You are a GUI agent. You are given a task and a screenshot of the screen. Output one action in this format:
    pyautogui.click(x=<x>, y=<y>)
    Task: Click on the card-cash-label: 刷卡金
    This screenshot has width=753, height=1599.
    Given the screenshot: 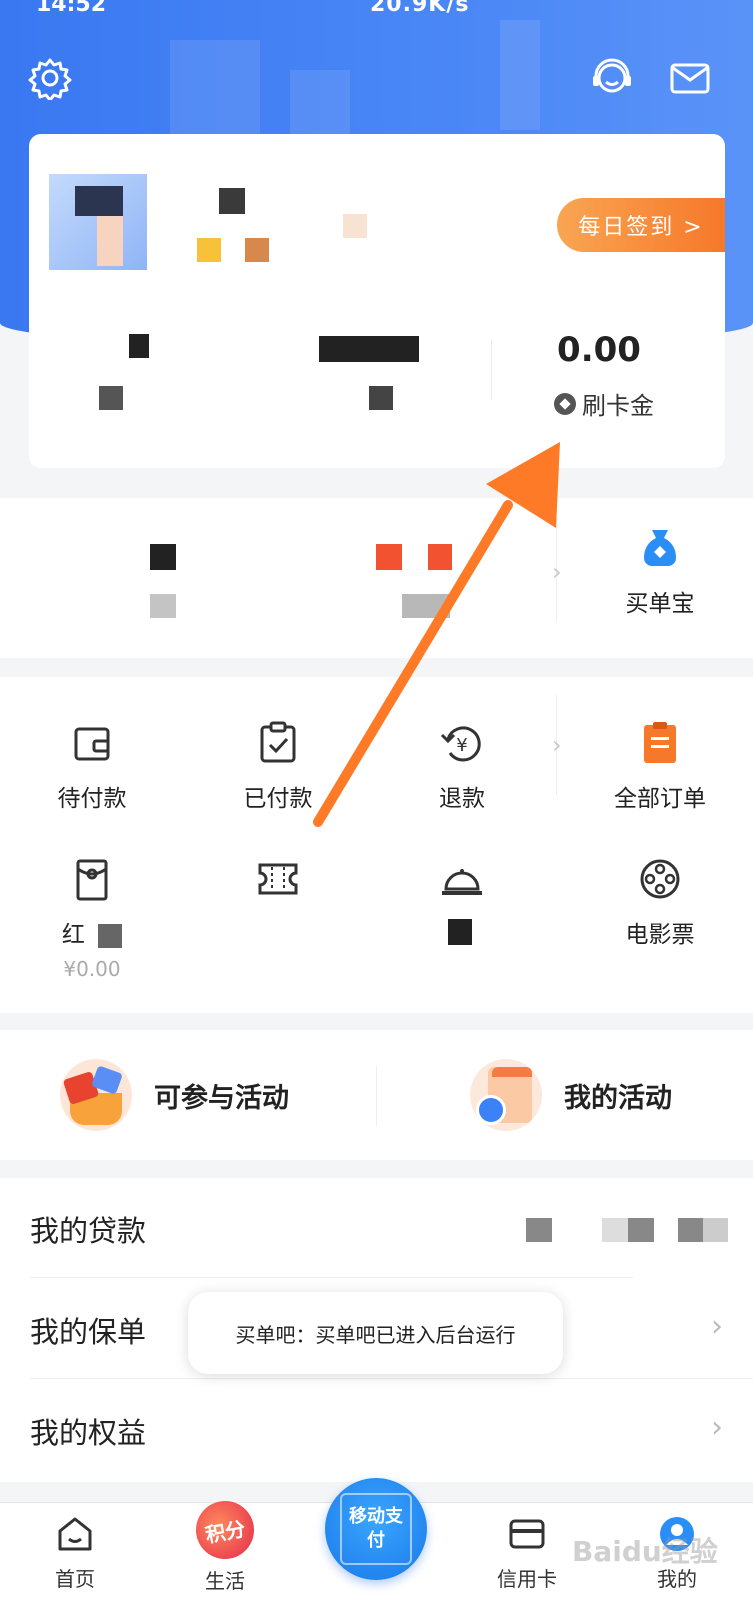 What is the action you would take?
    pyautogui.click(x=604, y=403)
    